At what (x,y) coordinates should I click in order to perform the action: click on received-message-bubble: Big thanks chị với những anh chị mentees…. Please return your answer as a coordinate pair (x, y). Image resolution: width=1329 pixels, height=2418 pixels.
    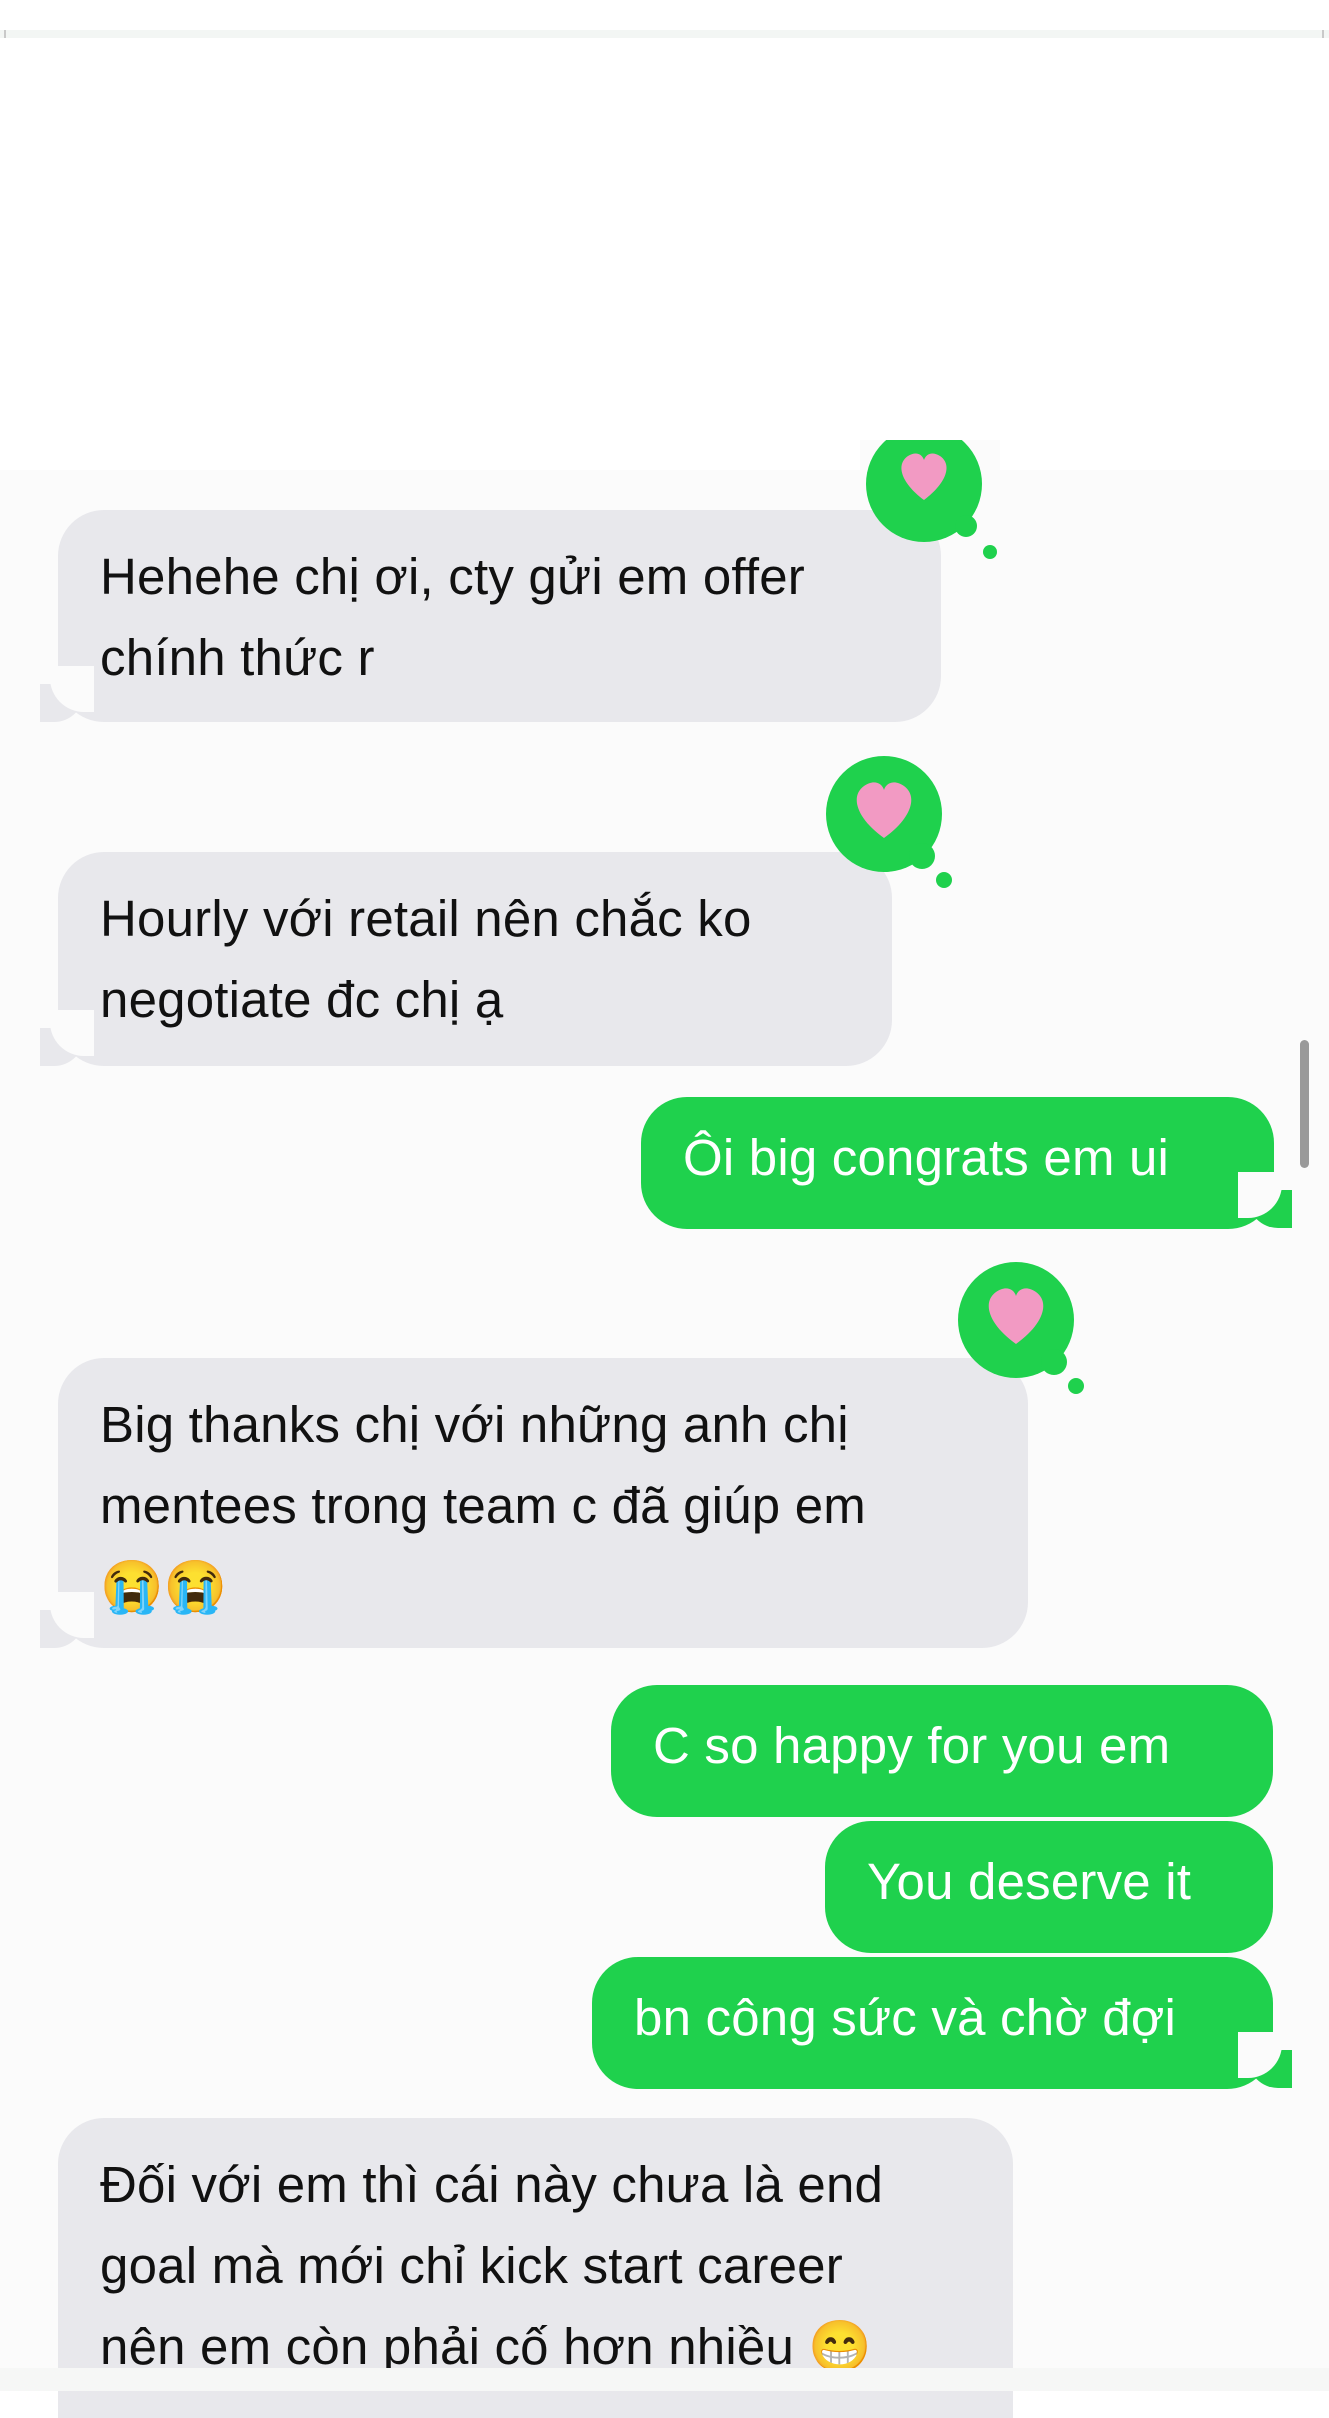
    Looking at the image, I should click on (543, 1503).